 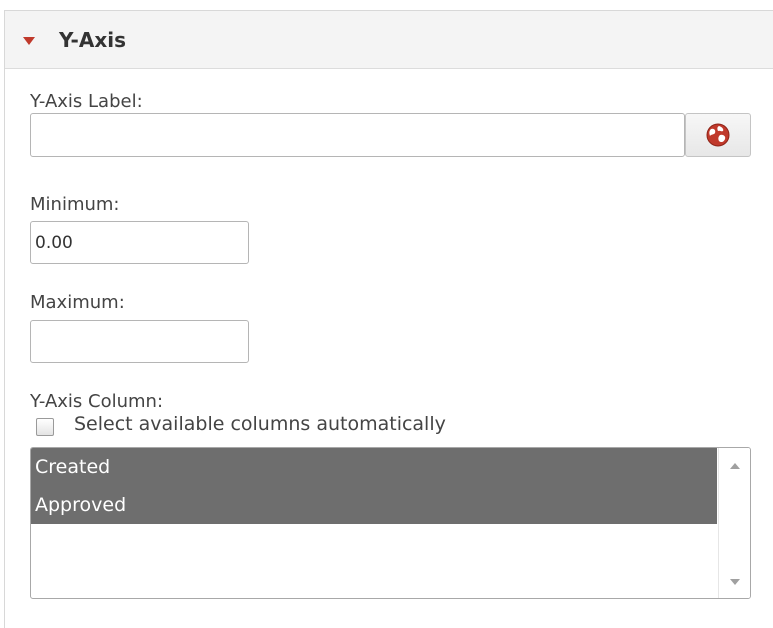 What do you see at coordinates (45, 427) in the screenshot?
I see `auto-select-checkbox` at bounding box center [45, 427].